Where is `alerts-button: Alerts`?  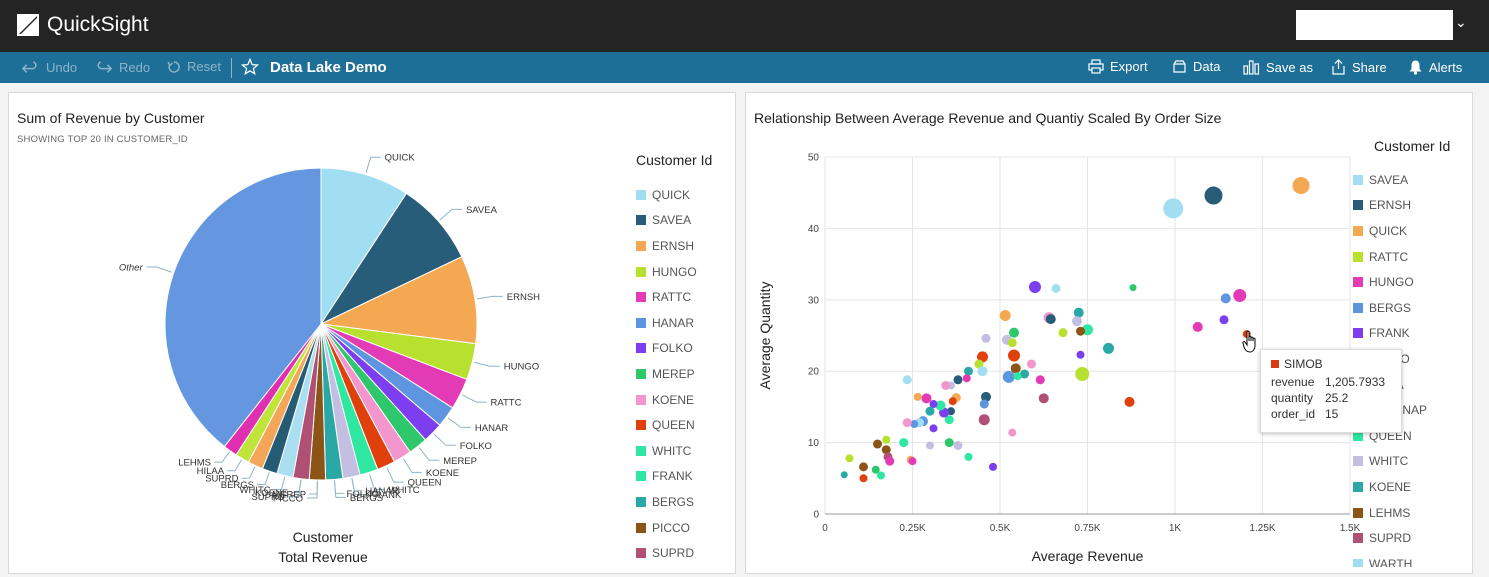
alerts-button: Alerts is located at coordinates (1435, 67).